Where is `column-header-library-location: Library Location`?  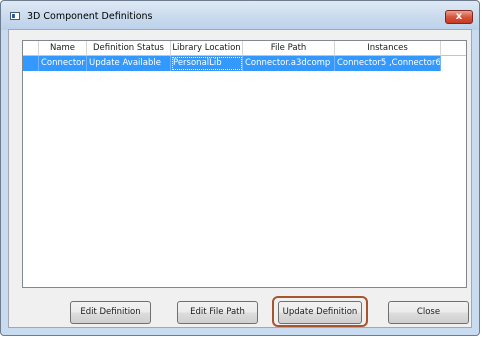 column-header-library-location: Library Location is located at coordinates (207, 48).